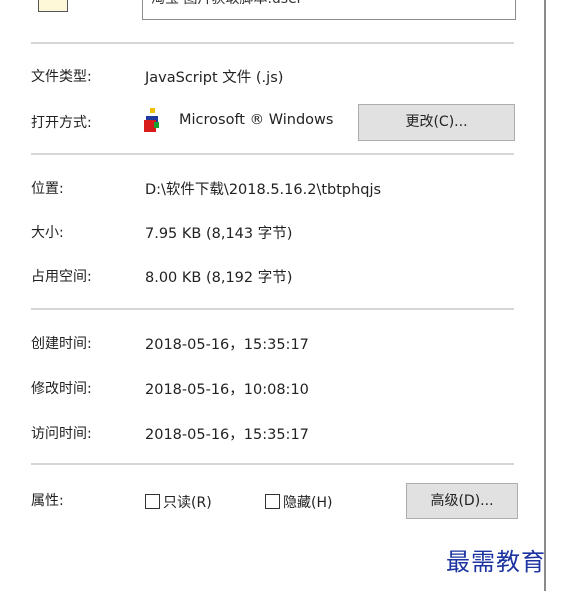  Describe the element at coordinates (263, 190) in the screenshot. I see `location-value: D:\软件下载\2018.5.16.2\tbtphqjs` at that location.